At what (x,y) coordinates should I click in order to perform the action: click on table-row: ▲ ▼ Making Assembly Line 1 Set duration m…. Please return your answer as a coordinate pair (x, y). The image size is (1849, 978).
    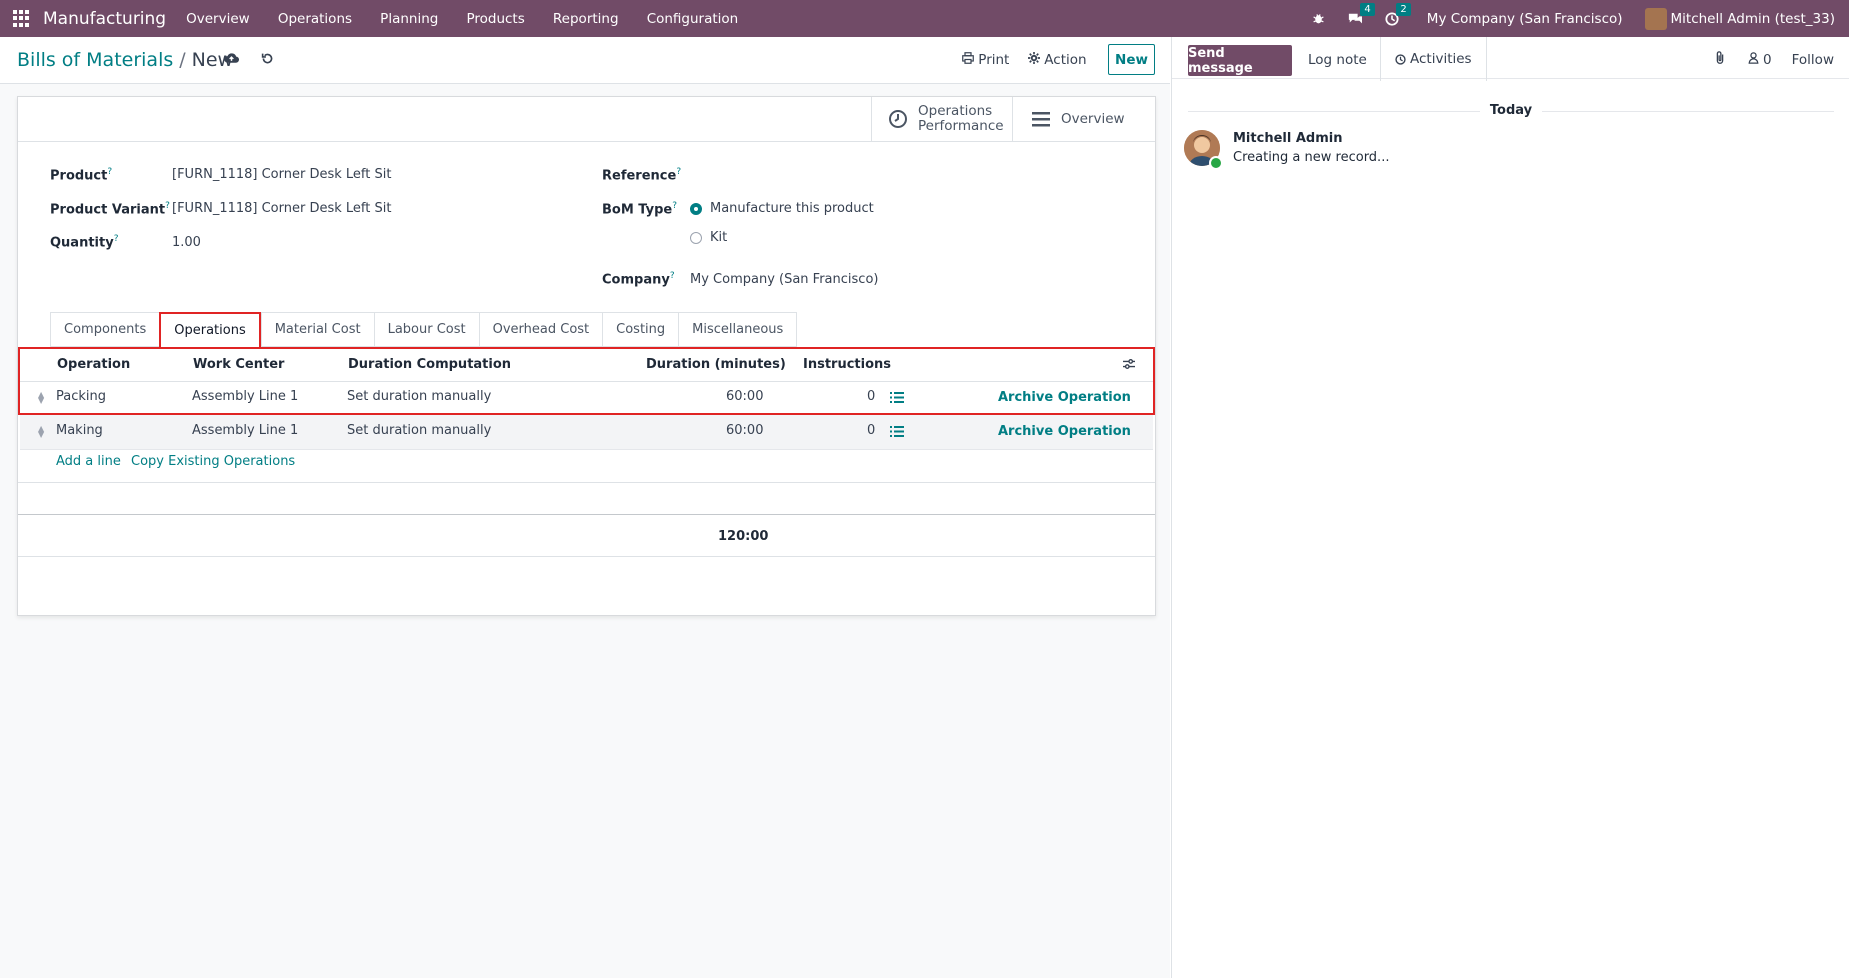
    Looking at the image, I should click on (586, 432).